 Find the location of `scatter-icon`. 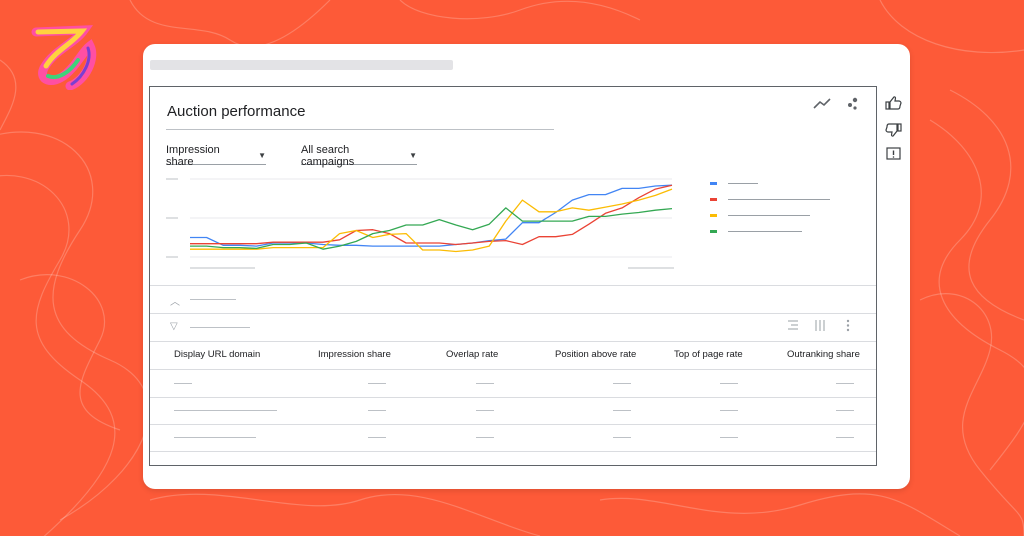

scatter-icon is located at coordinates (853, 103).